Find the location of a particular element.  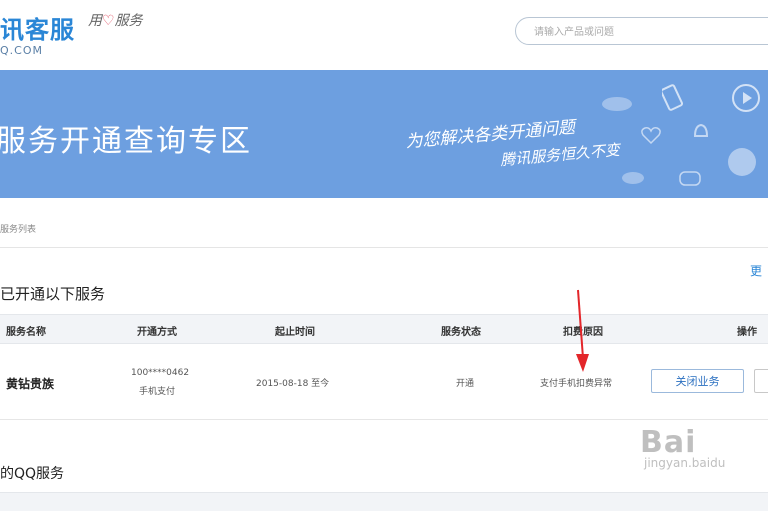

service-name: 黄钻贵族 is located at coordinates (30, 384).